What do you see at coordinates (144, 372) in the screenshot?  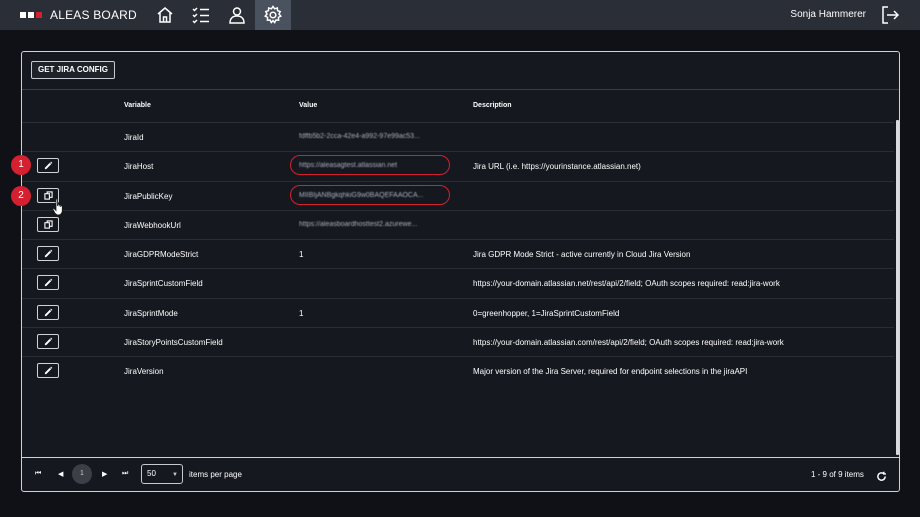 I see `cell-variable: JiraVersion` at bounding box center [144, 372].